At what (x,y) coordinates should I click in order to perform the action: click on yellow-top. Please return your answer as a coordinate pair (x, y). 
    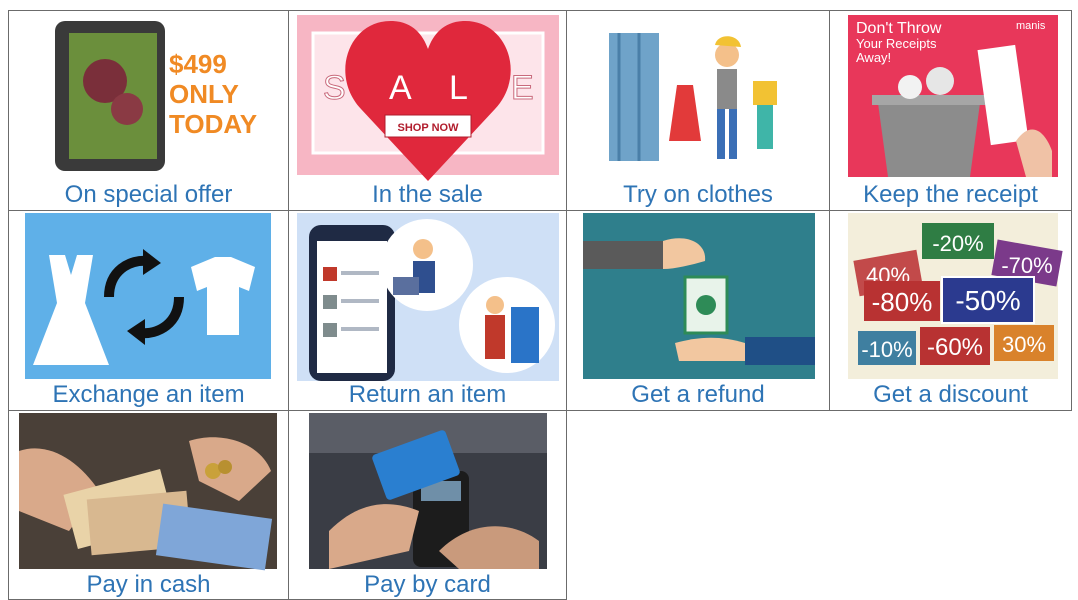
    Looking at the image, I should click on (765, 93).